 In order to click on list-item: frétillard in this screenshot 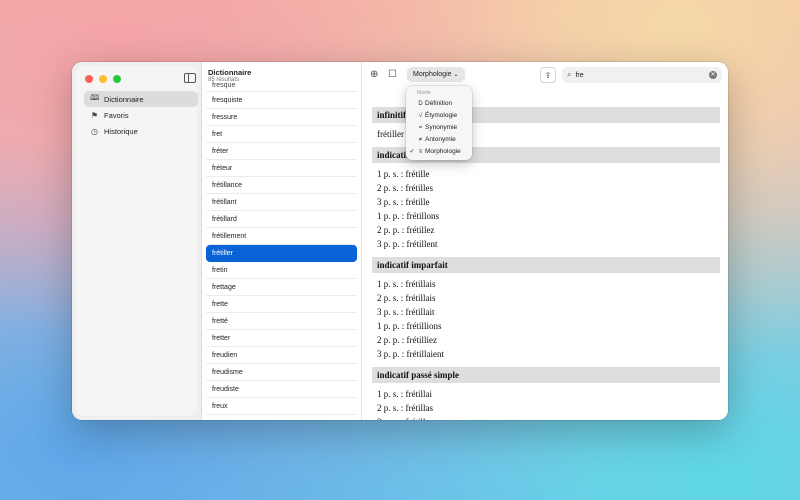, I will do `click(281, 219)`.